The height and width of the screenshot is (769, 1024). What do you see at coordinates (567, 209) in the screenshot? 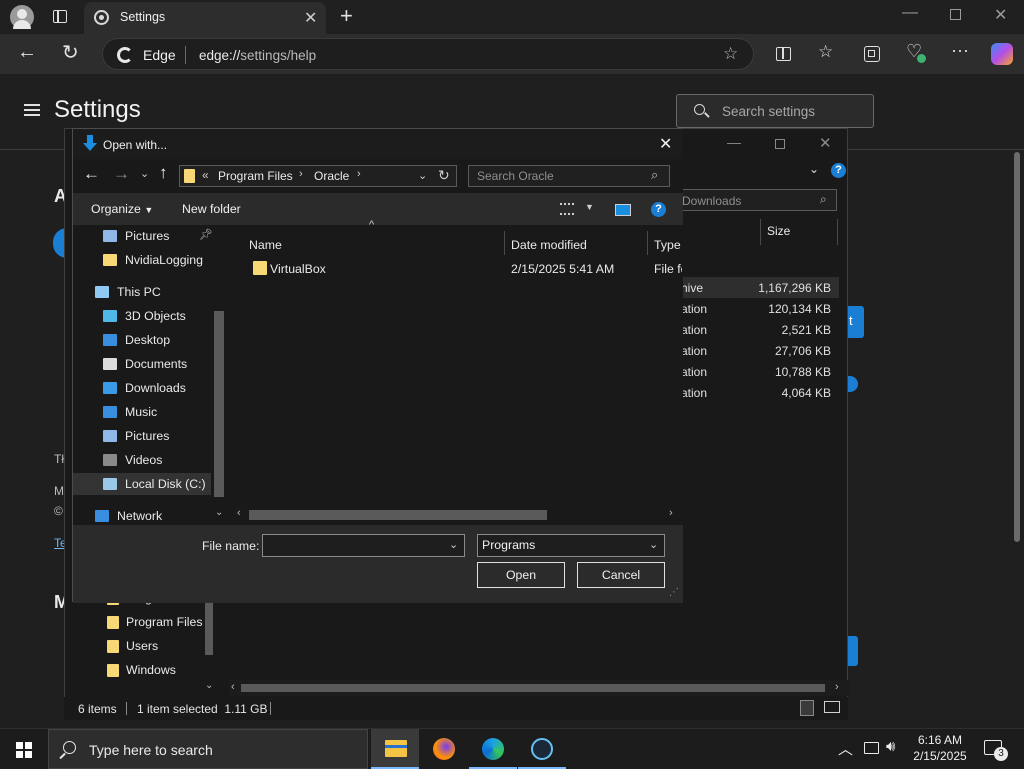
I see `view-options-icon` at bounding box center [567, 209].